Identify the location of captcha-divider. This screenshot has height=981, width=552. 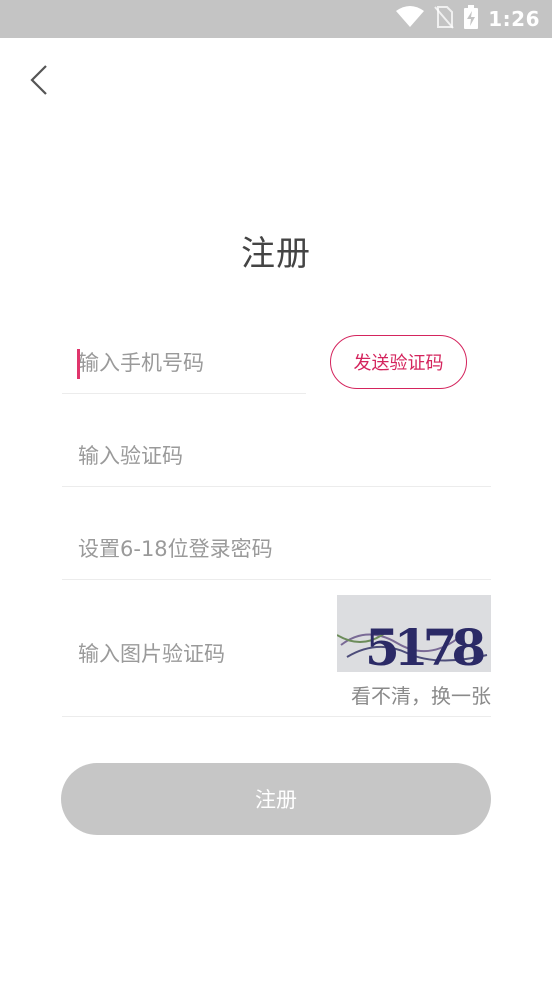
(276, 716).